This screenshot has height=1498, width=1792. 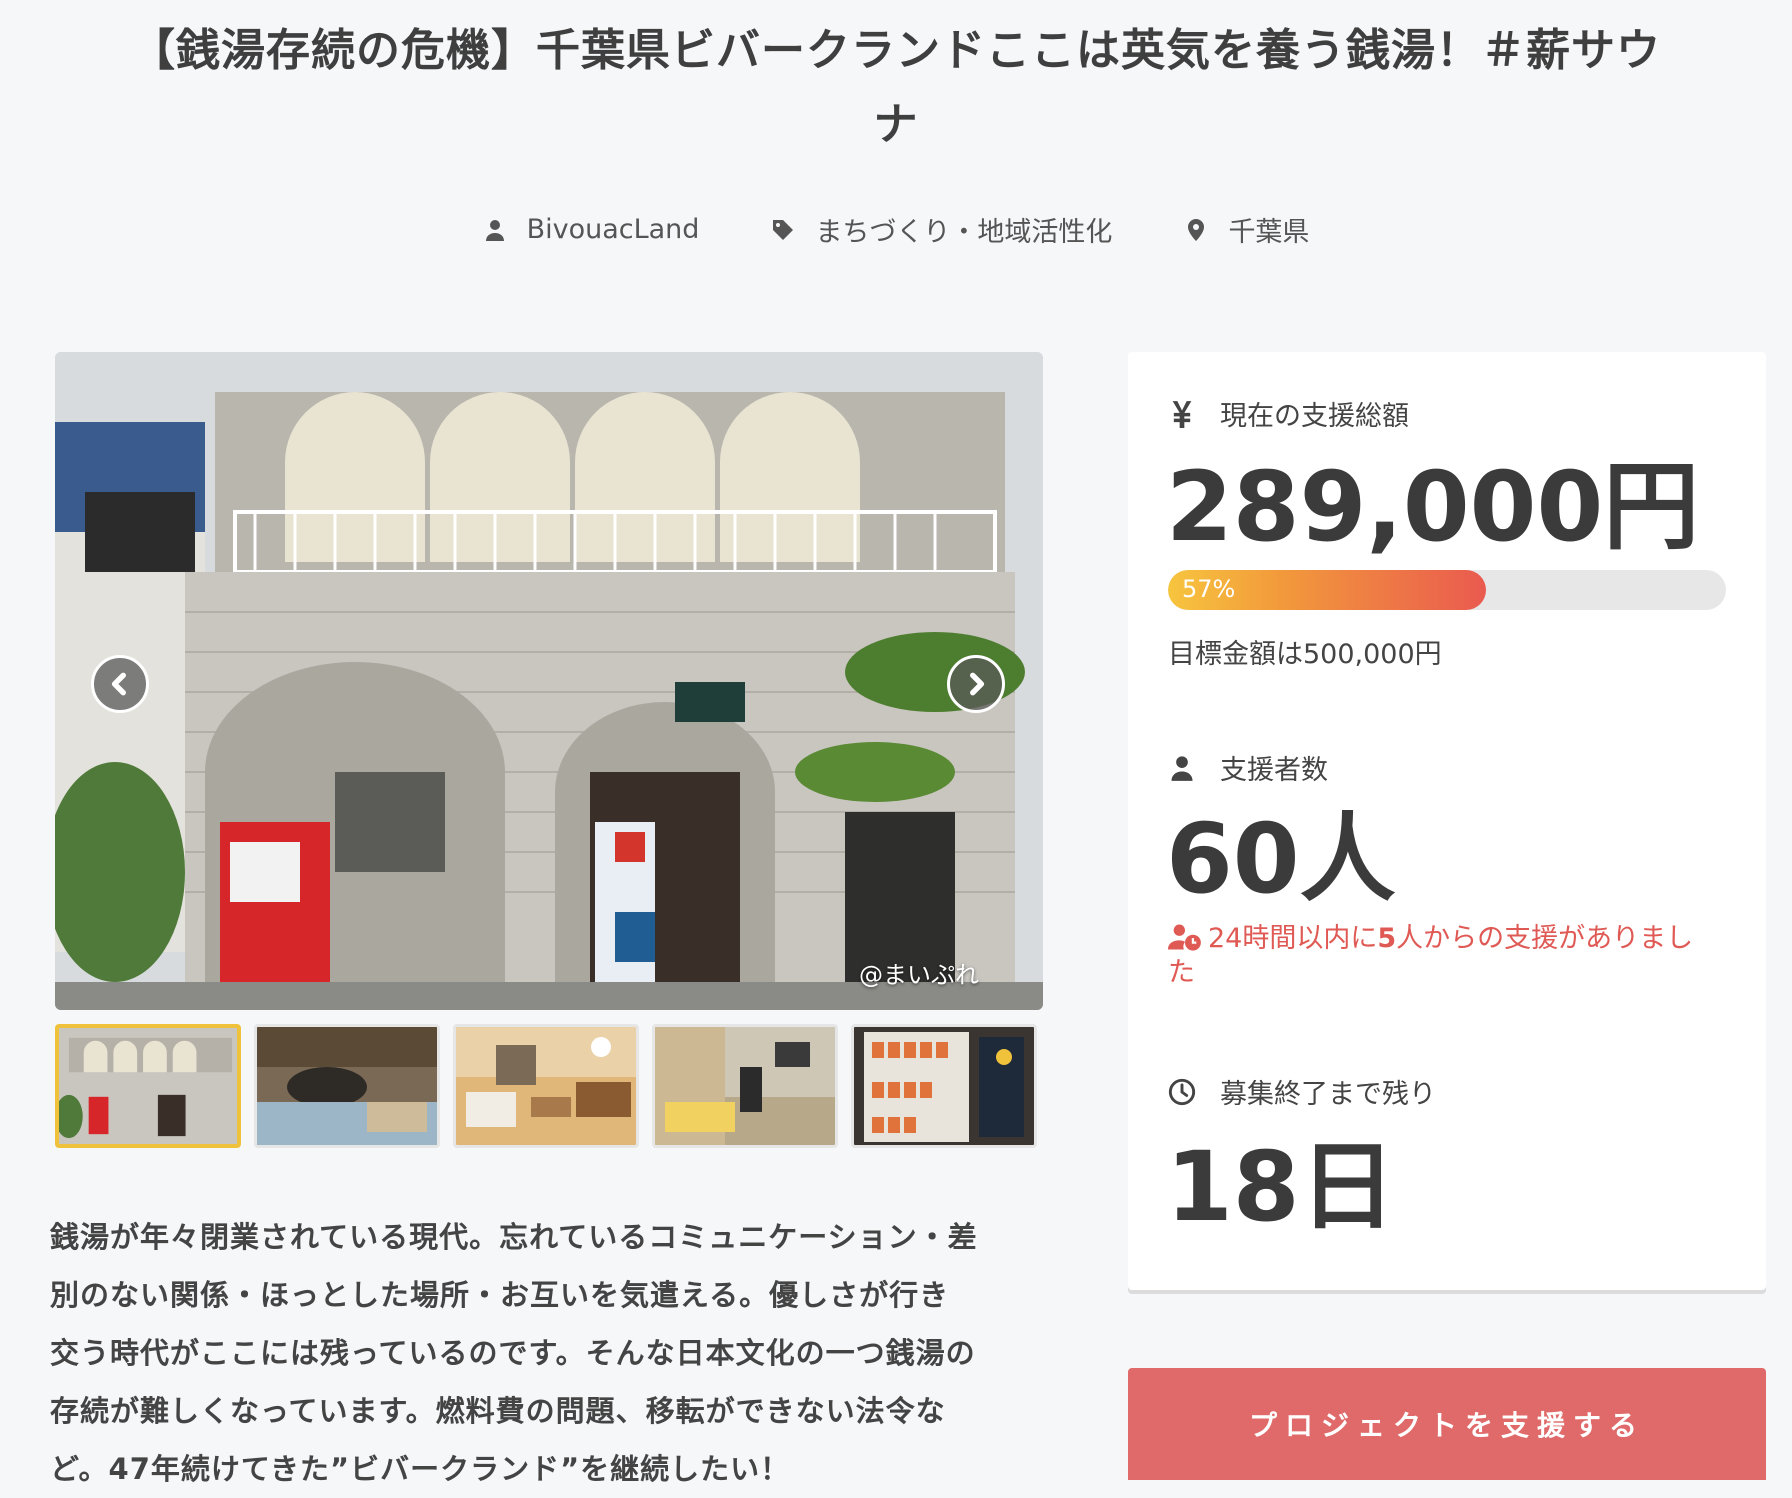 I want to click on total-funding-label: 現在の支援総額, so click(x=1288, y=413).